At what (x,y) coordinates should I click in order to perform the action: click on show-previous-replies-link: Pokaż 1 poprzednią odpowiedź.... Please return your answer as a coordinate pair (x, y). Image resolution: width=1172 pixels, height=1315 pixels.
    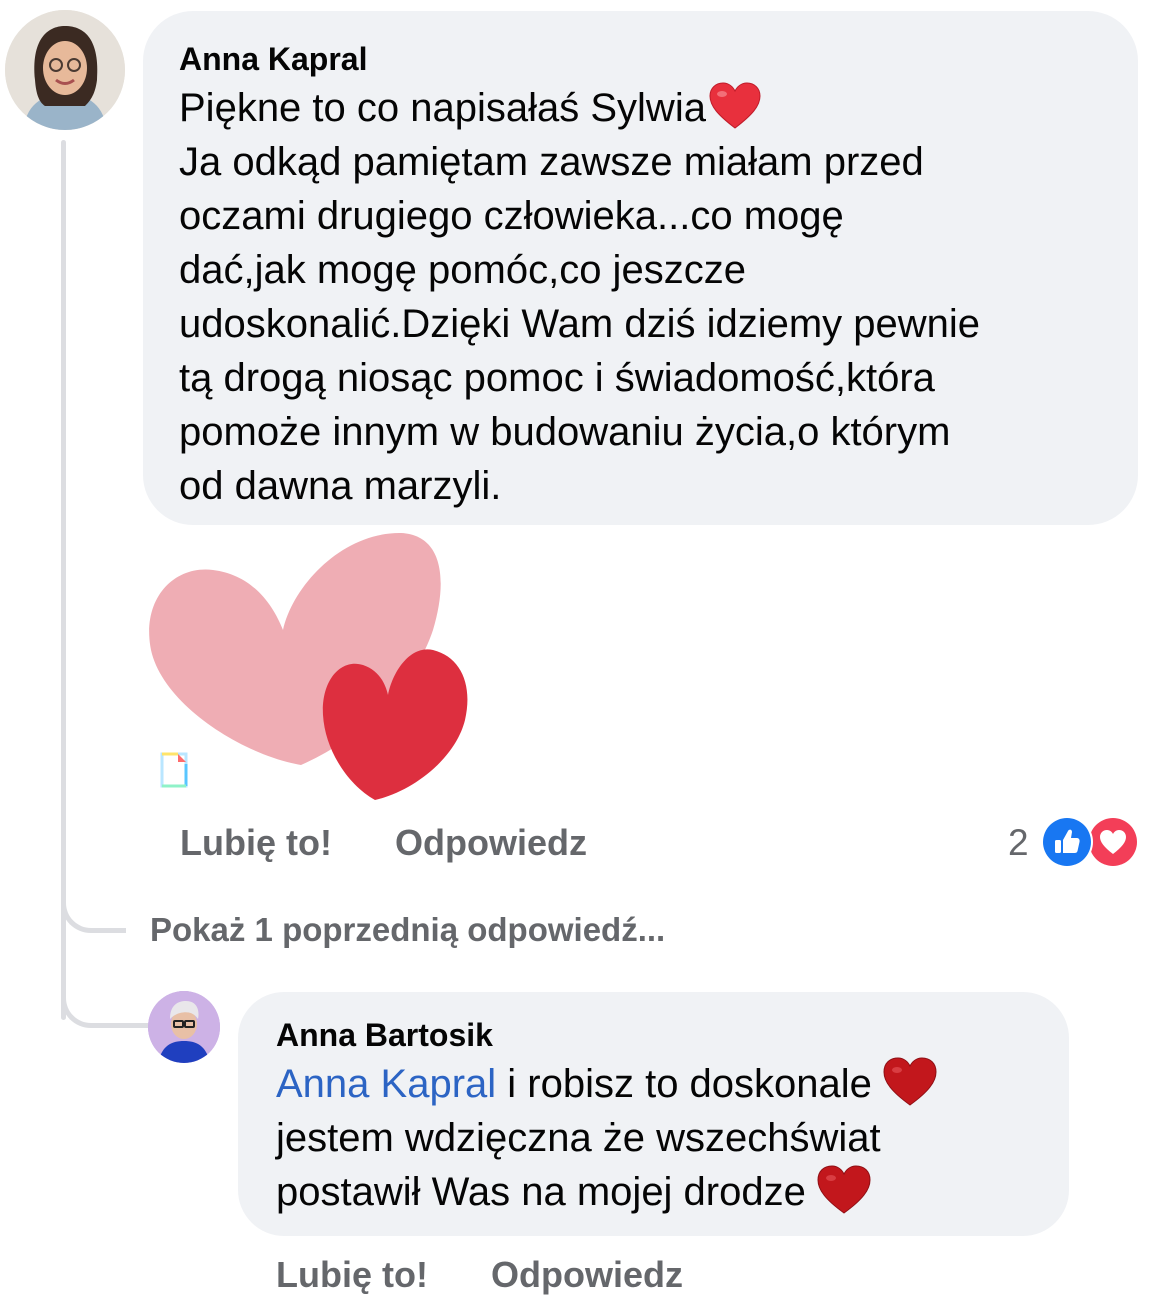
    Looking at the image, I should click on (407, 930).